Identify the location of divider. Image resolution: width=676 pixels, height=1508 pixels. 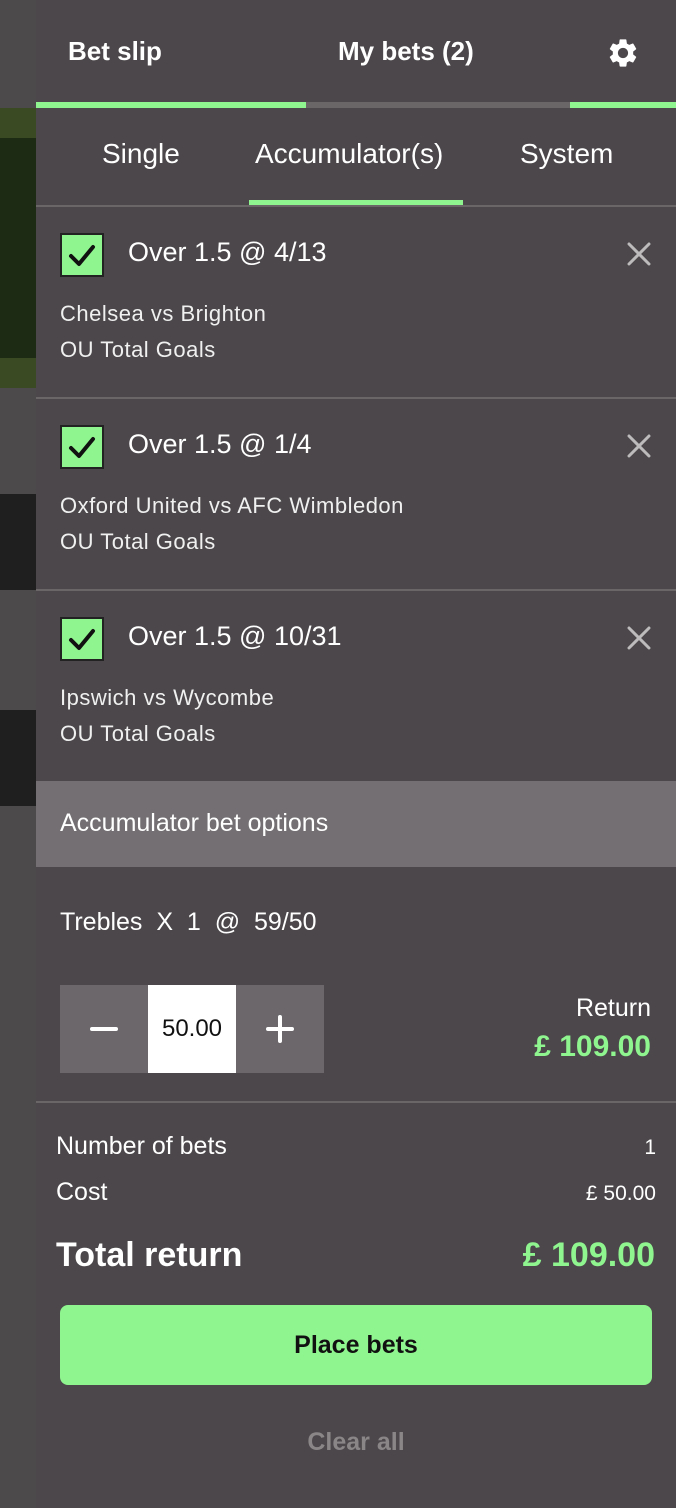
(356, 1102).